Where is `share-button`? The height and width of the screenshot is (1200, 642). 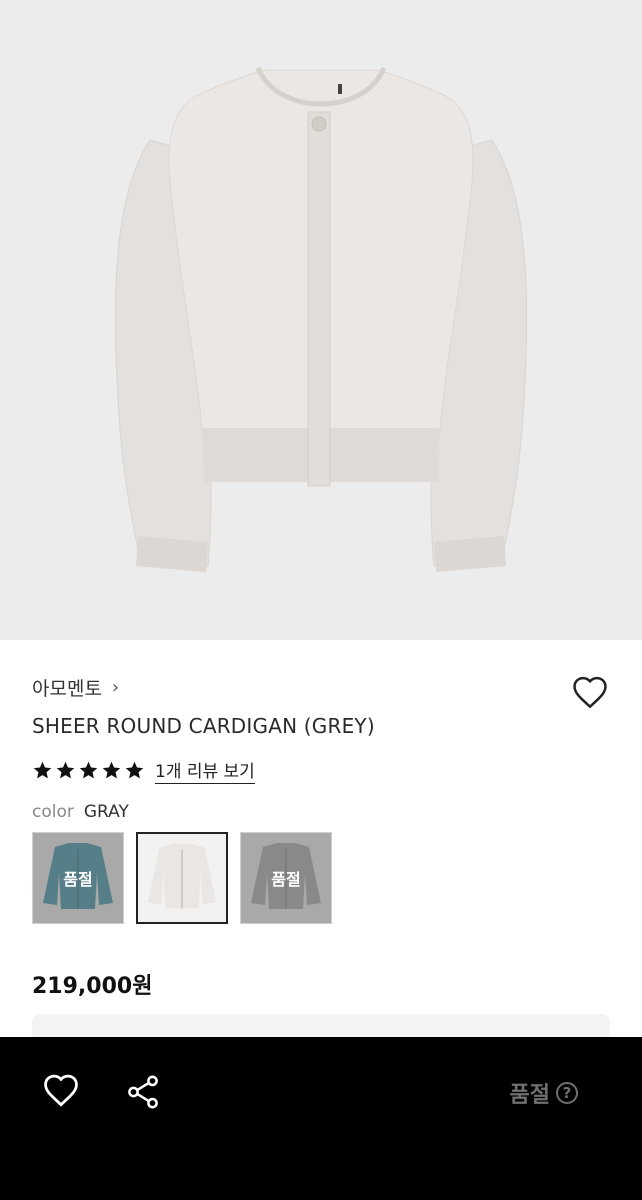 share-button is located at coordinates (143, 1092).